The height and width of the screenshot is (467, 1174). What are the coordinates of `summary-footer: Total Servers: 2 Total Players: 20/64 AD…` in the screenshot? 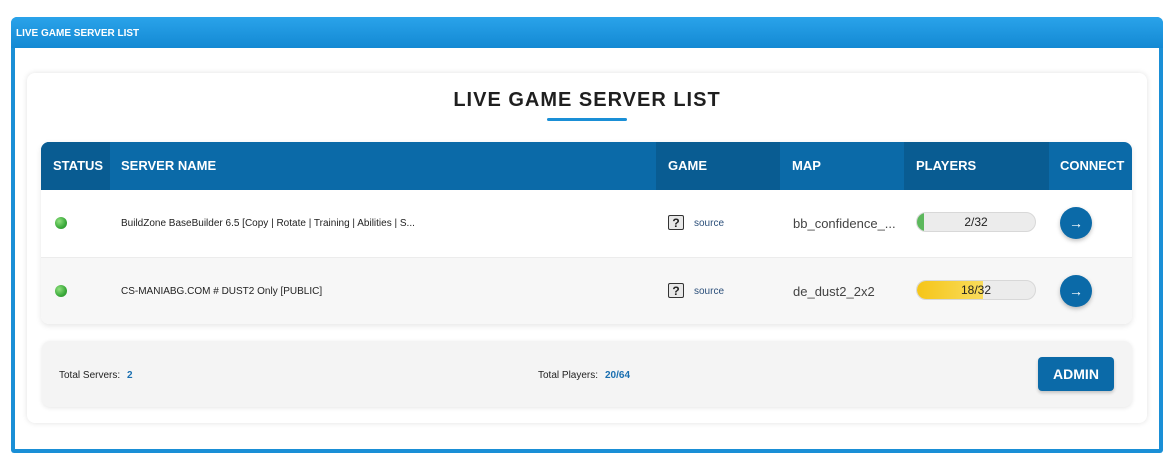 It's located at (587, 374).